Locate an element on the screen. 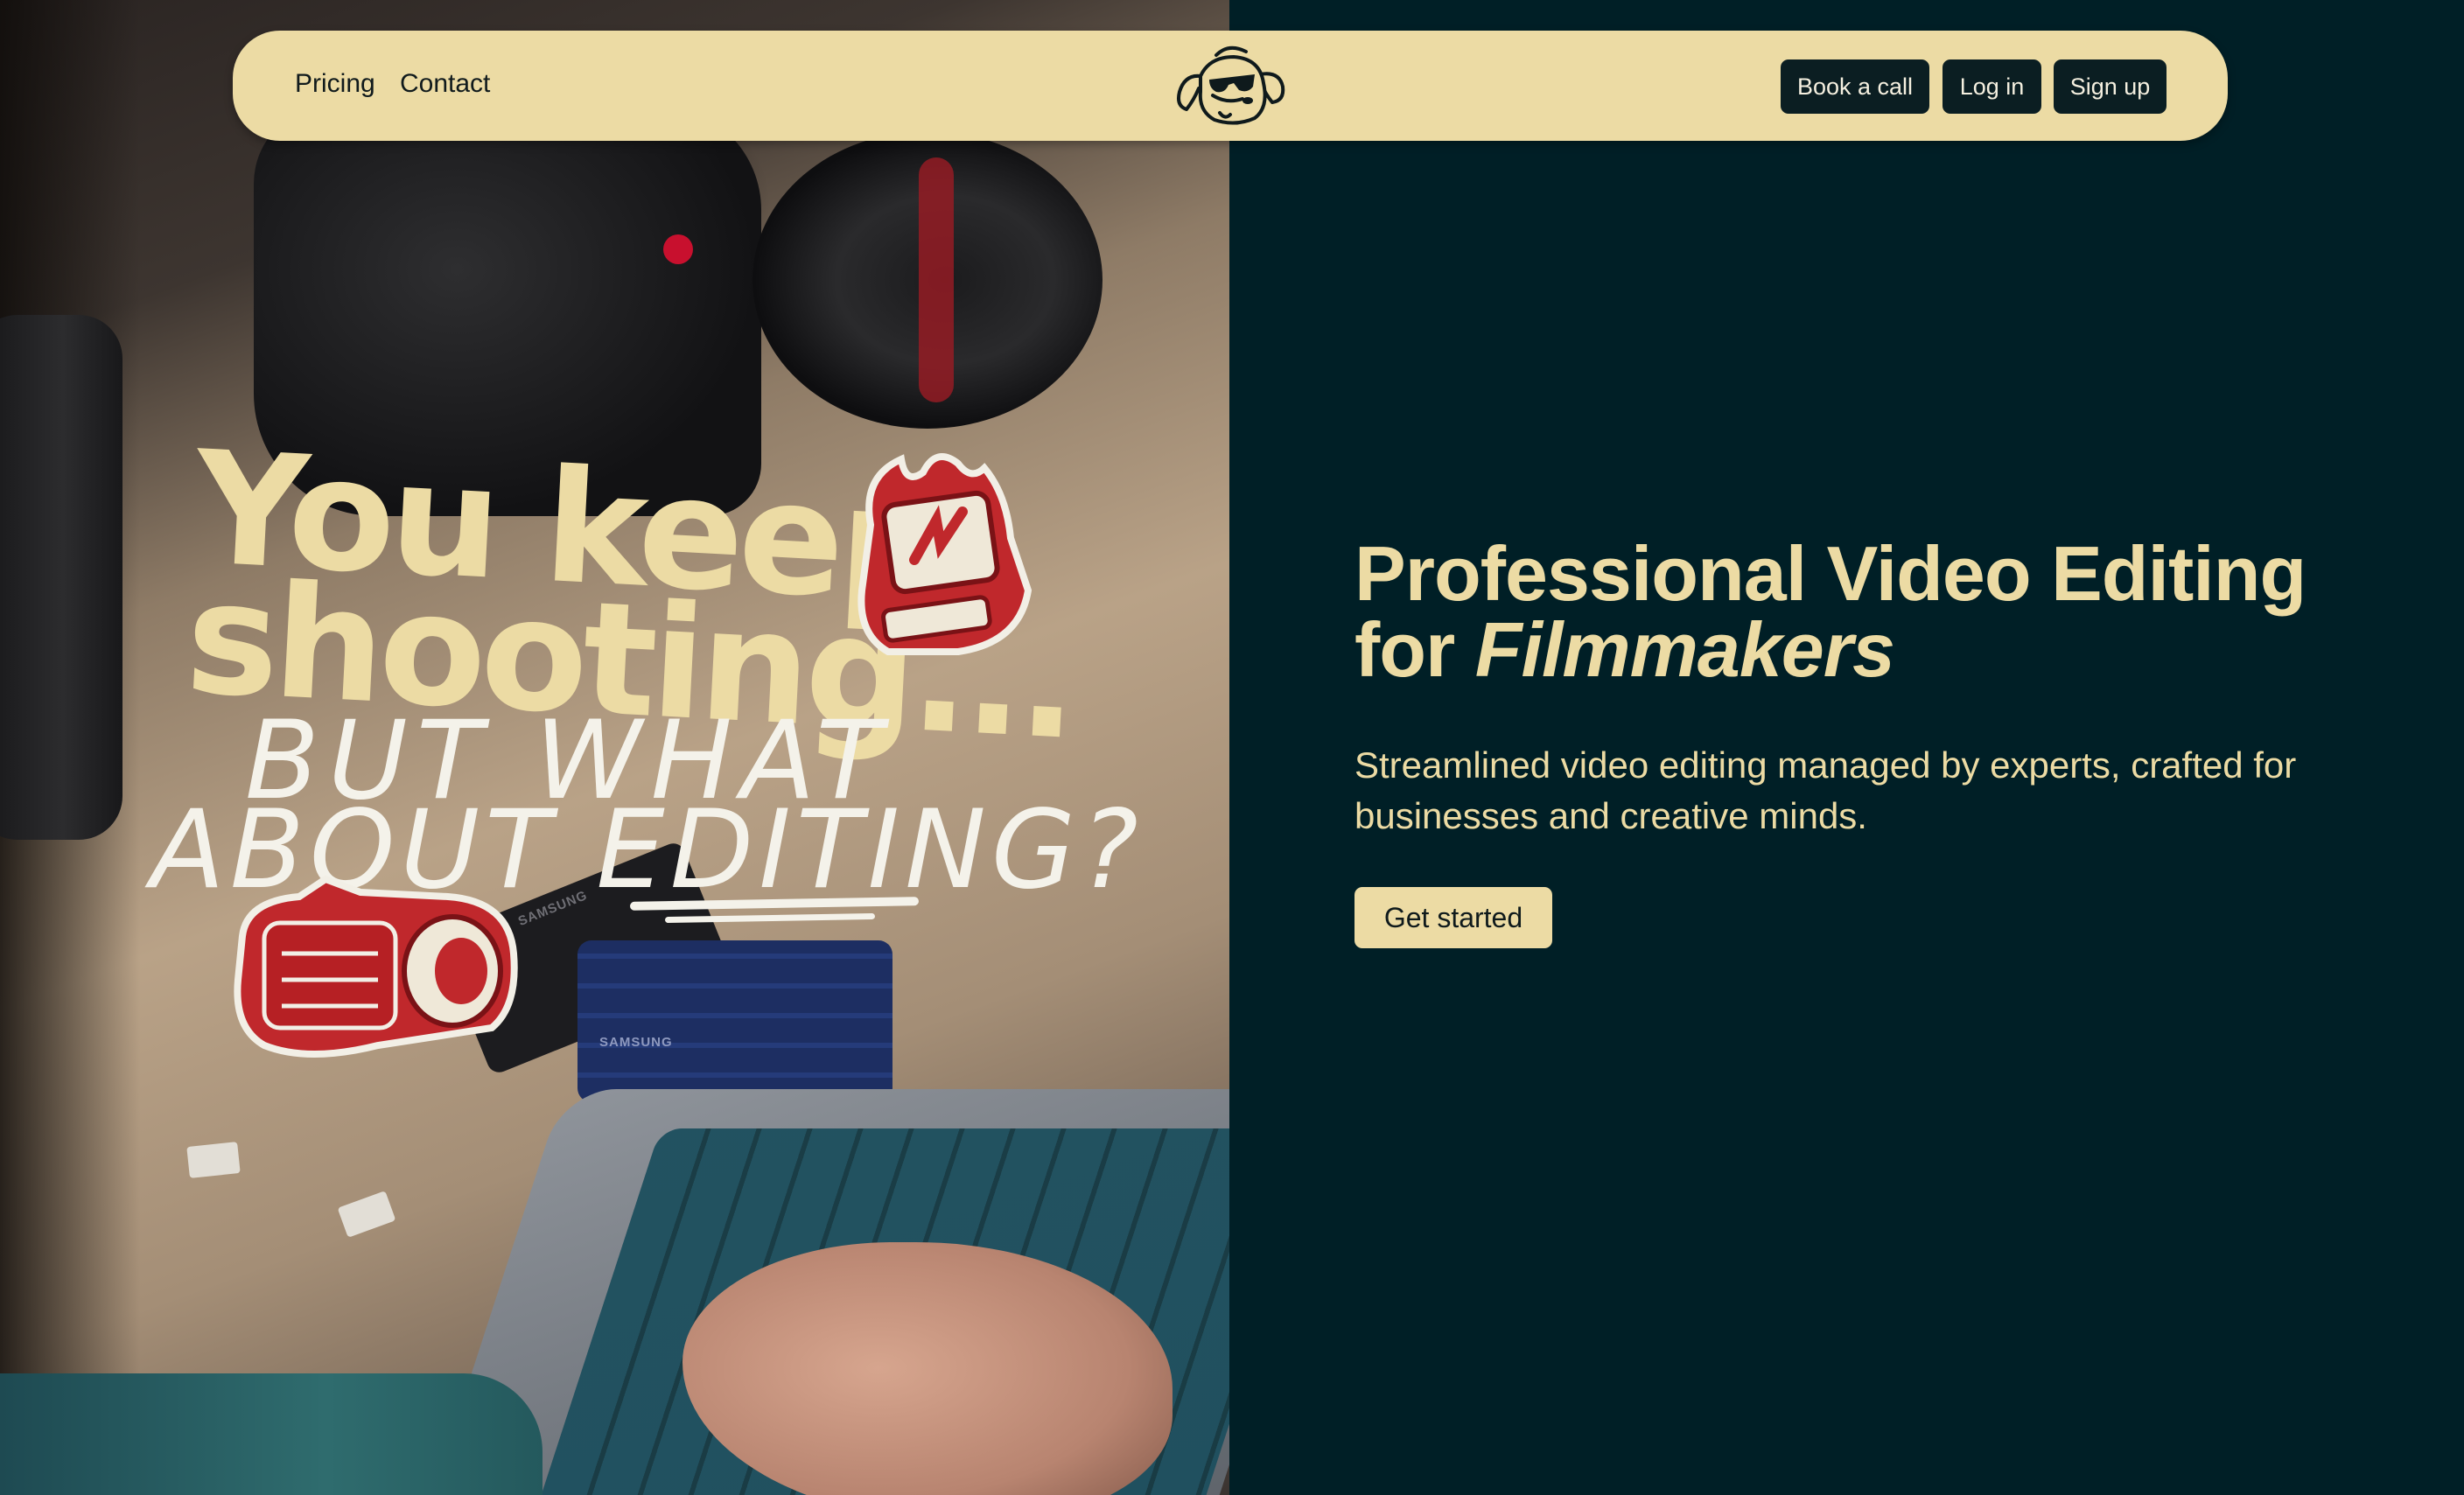  hero-title-emphasis: Filmmakers is located at coordinates (1684, 649).